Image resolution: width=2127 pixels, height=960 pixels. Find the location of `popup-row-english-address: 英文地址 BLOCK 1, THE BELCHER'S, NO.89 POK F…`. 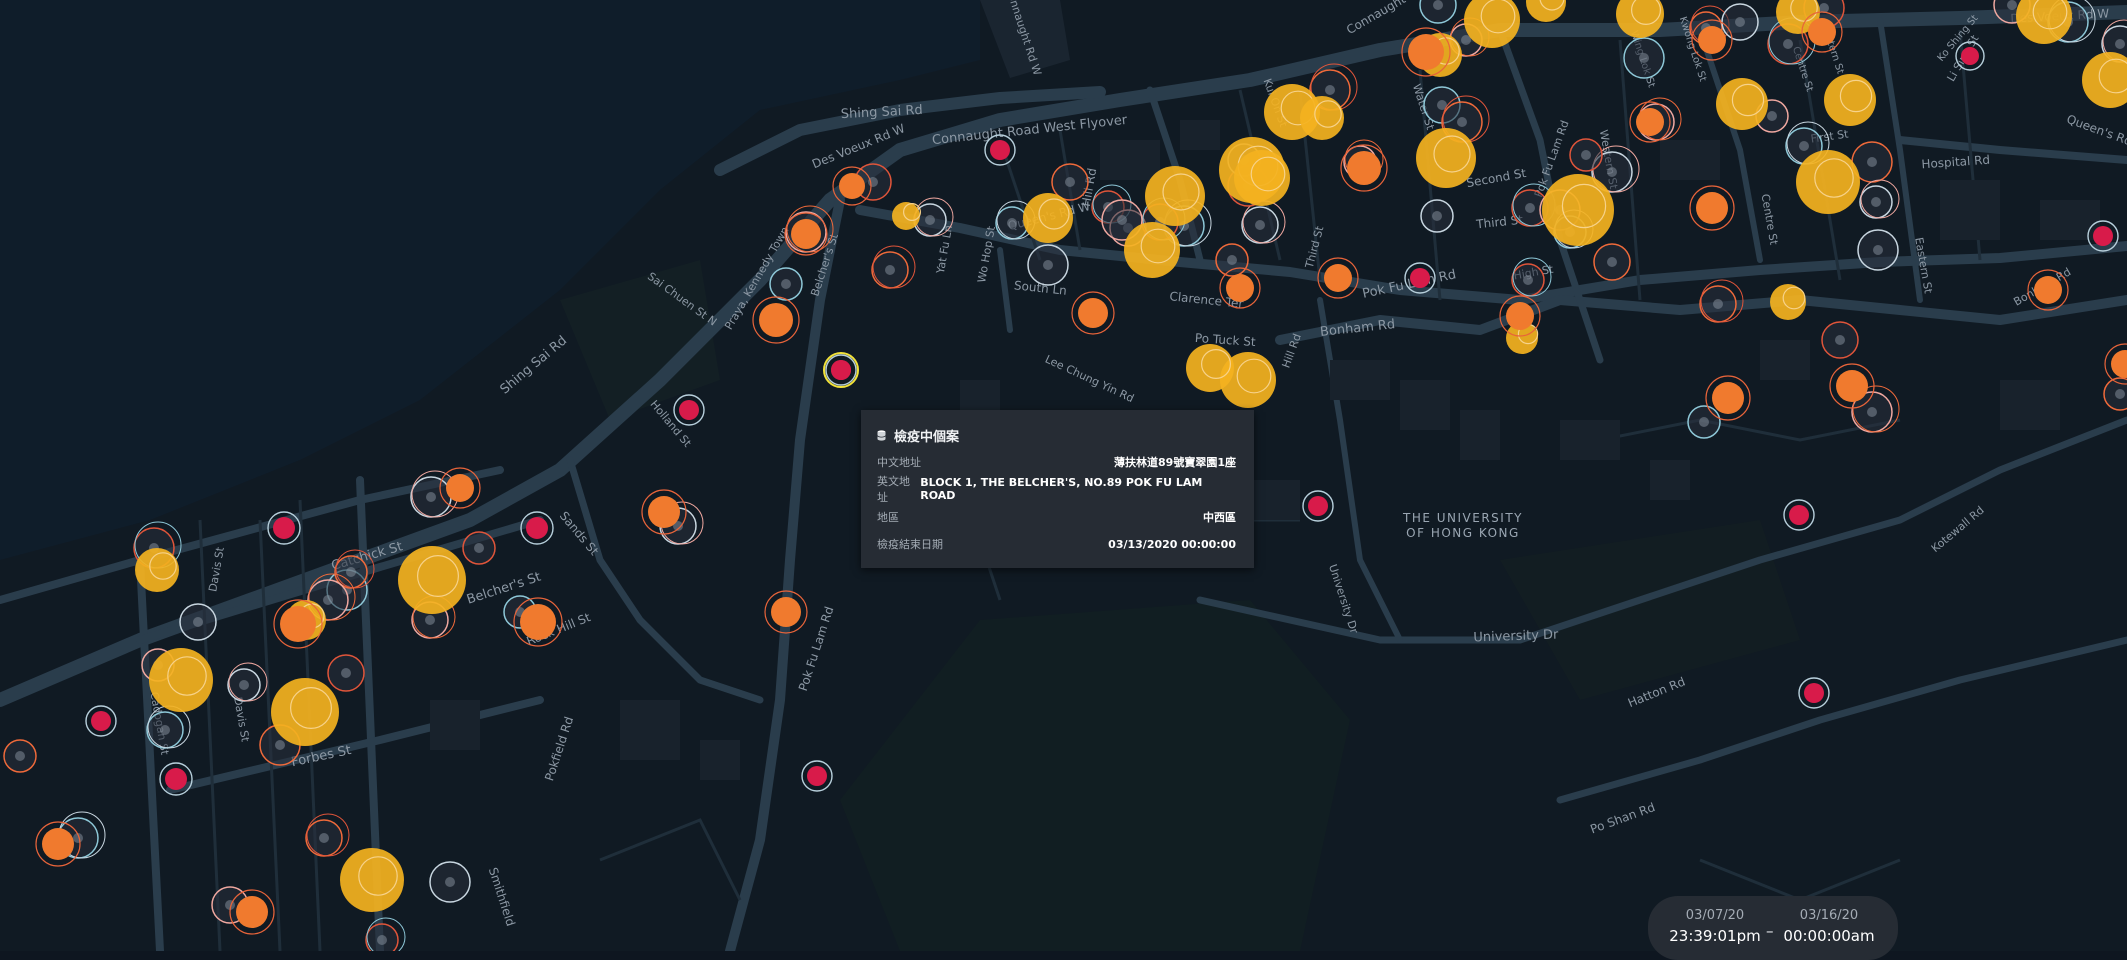

popup-row-english-address: 英文地址 BLOCK 1, THE BELCHER'S, NO.89 POK F… is located at coordinates (1056, 490).